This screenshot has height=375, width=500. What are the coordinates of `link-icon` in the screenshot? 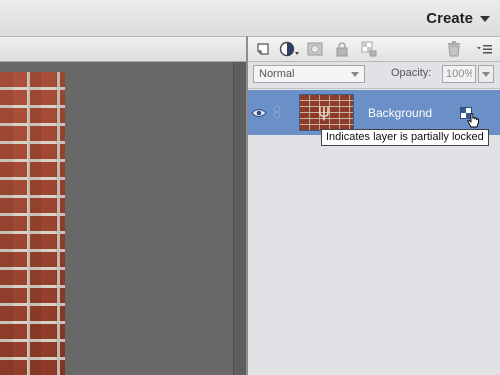 It's located at (277, 112).